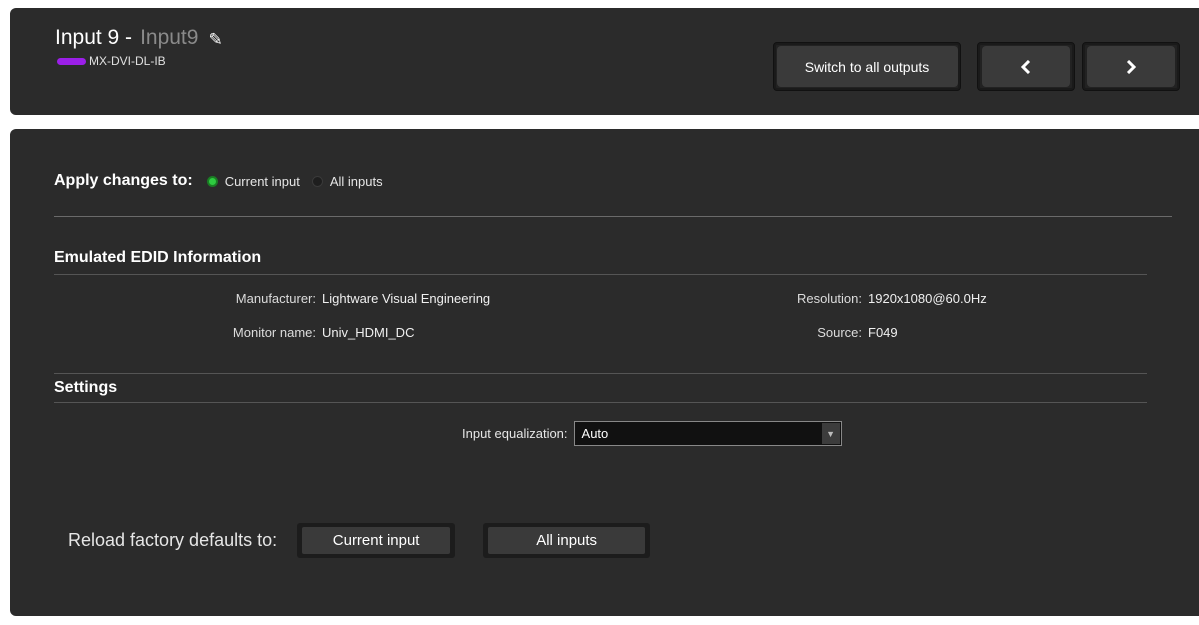  What do you see at coordinates (94, 37) in the screenshot?
I see `input-number-label: Input 9 -` at bounding box center [94, 37].